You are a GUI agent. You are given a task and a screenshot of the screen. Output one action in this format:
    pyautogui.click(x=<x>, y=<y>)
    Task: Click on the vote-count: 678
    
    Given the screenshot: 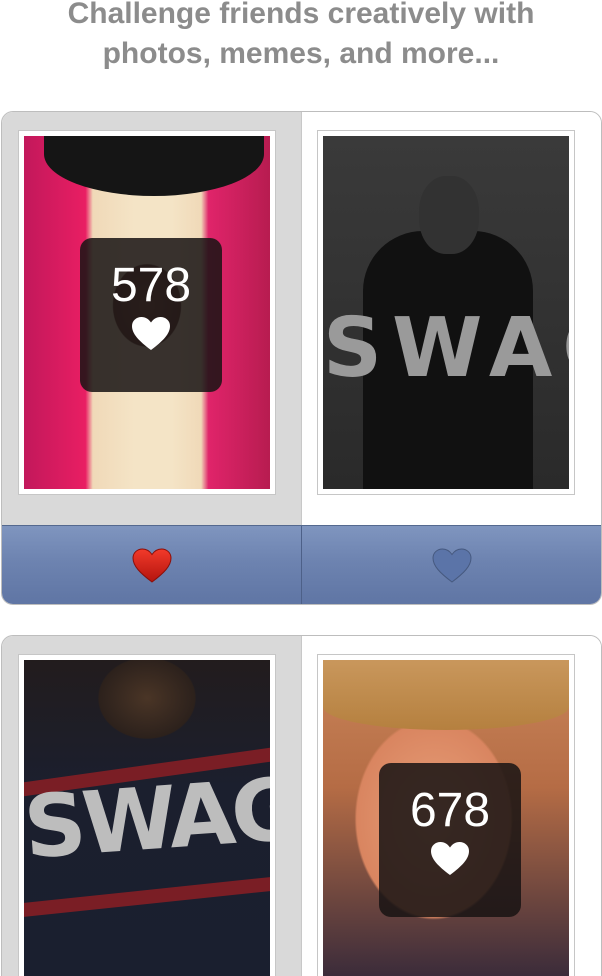 What is the action you would take?
    pyautogui.click(x=450, y=810)
    